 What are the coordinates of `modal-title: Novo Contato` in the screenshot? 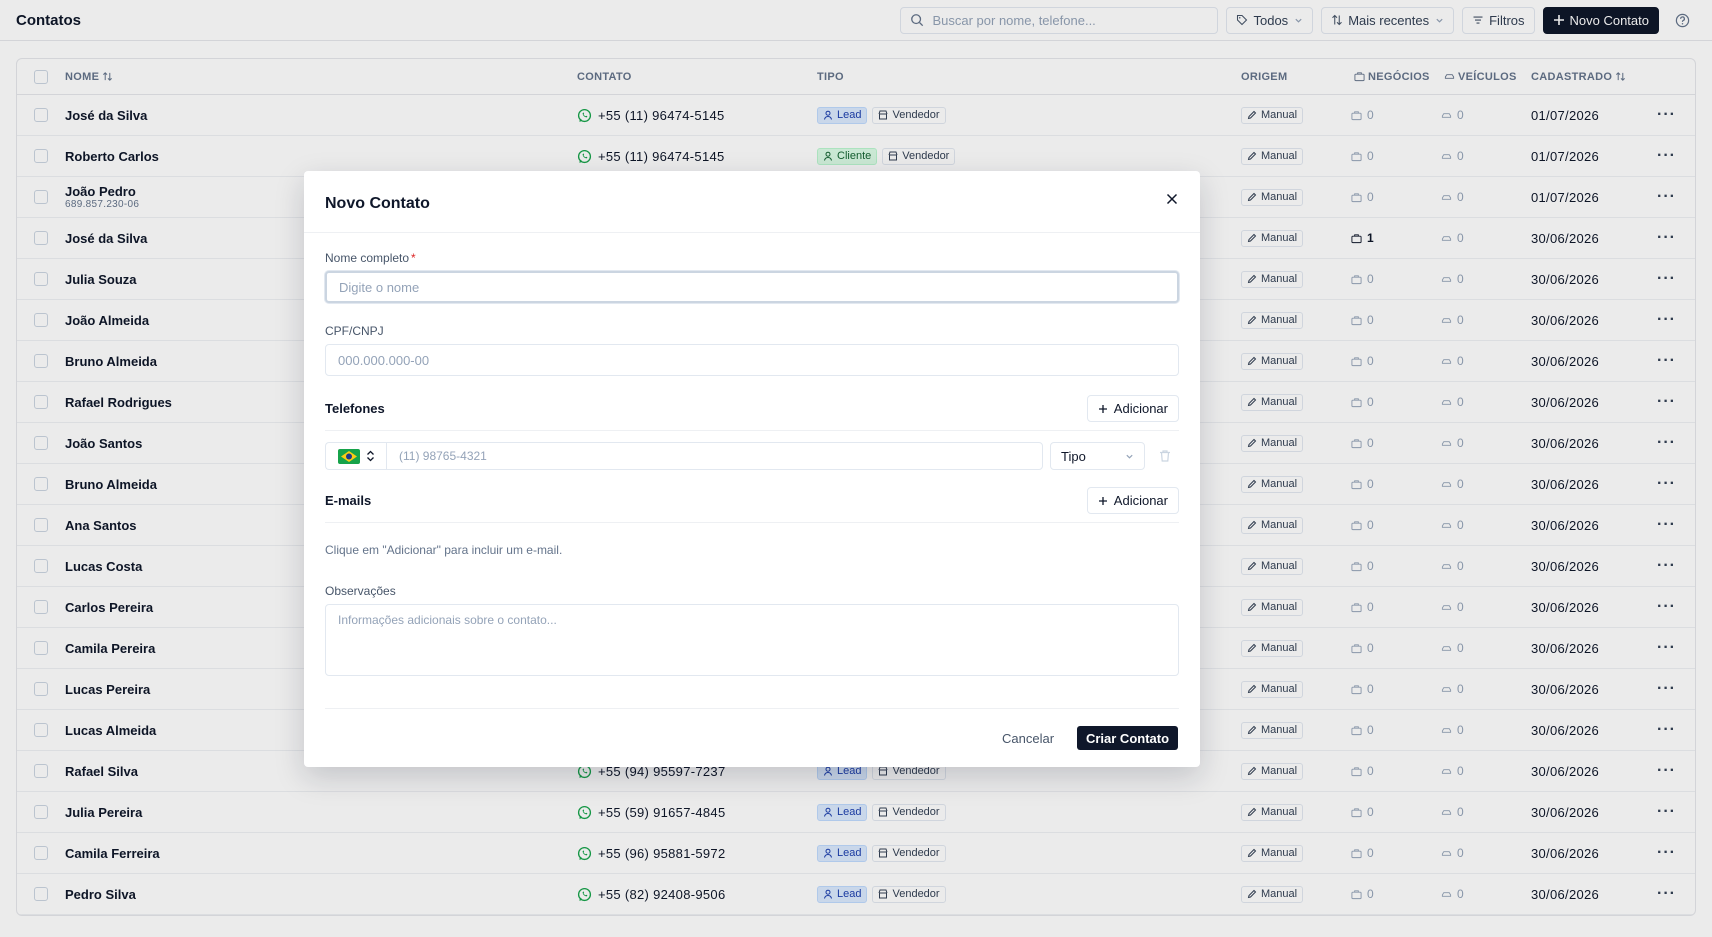 It's located at (377, 203).